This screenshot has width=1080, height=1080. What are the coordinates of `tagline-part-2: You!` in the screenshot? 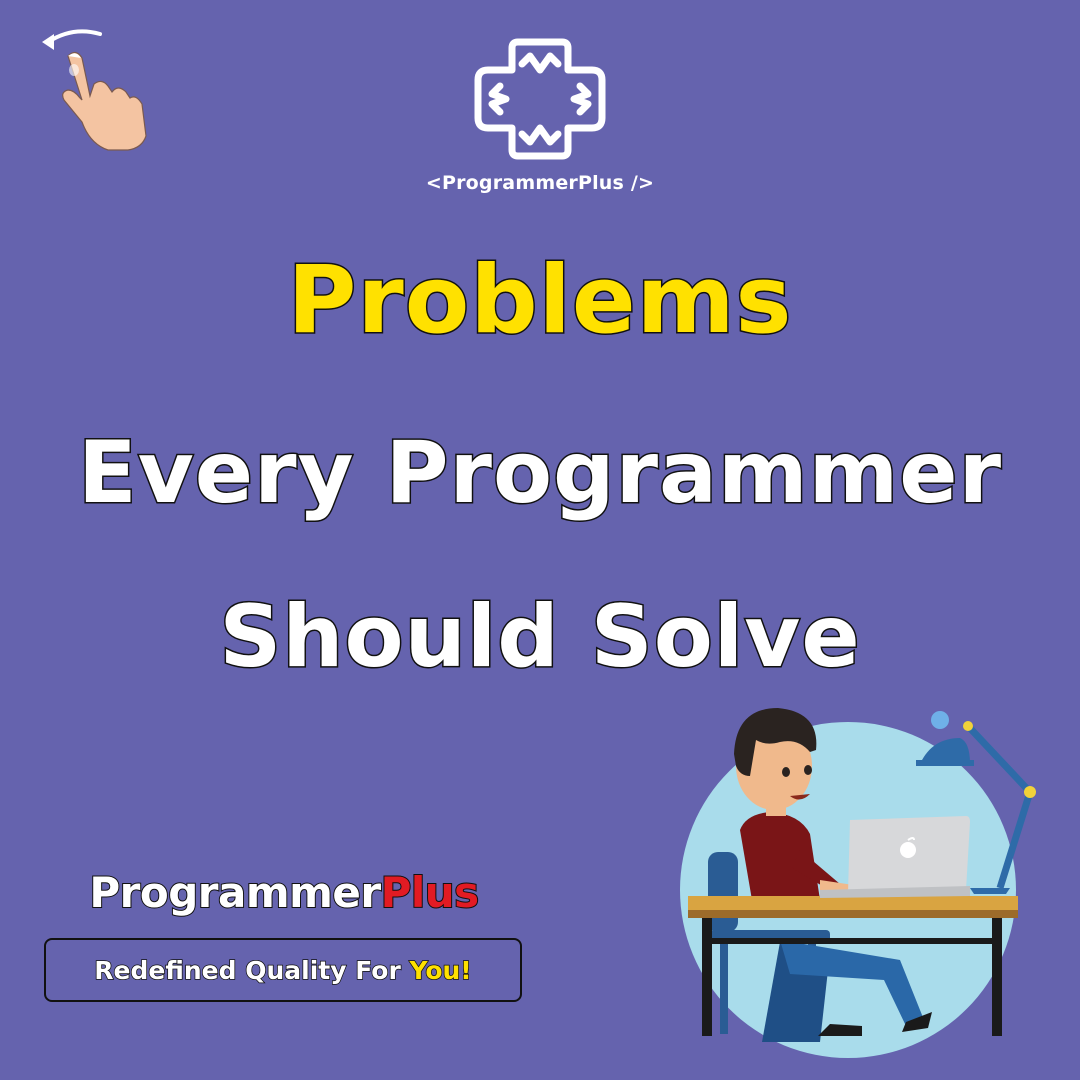 It's located at (441, 970).